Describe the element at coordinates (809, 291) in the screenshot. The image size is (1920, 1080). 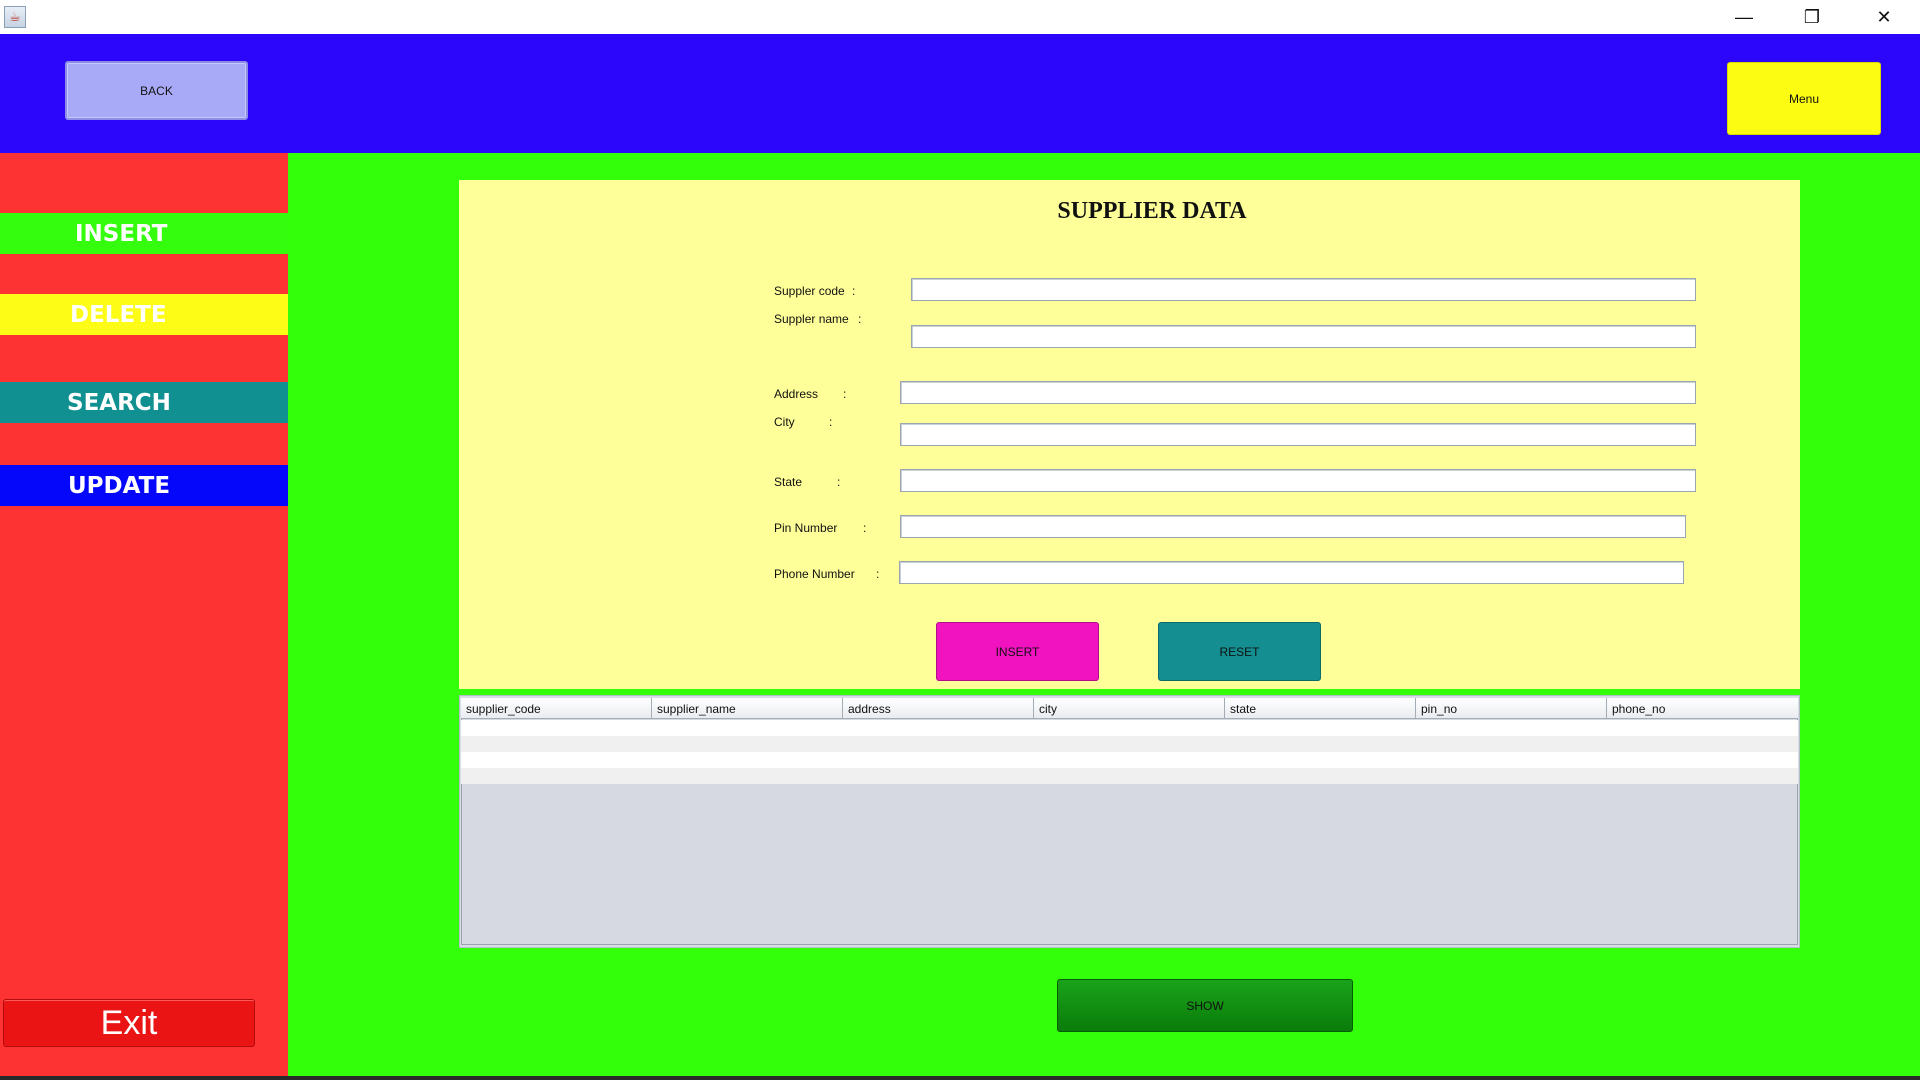
I see `supplier-code-label: Suppler code` at that location.